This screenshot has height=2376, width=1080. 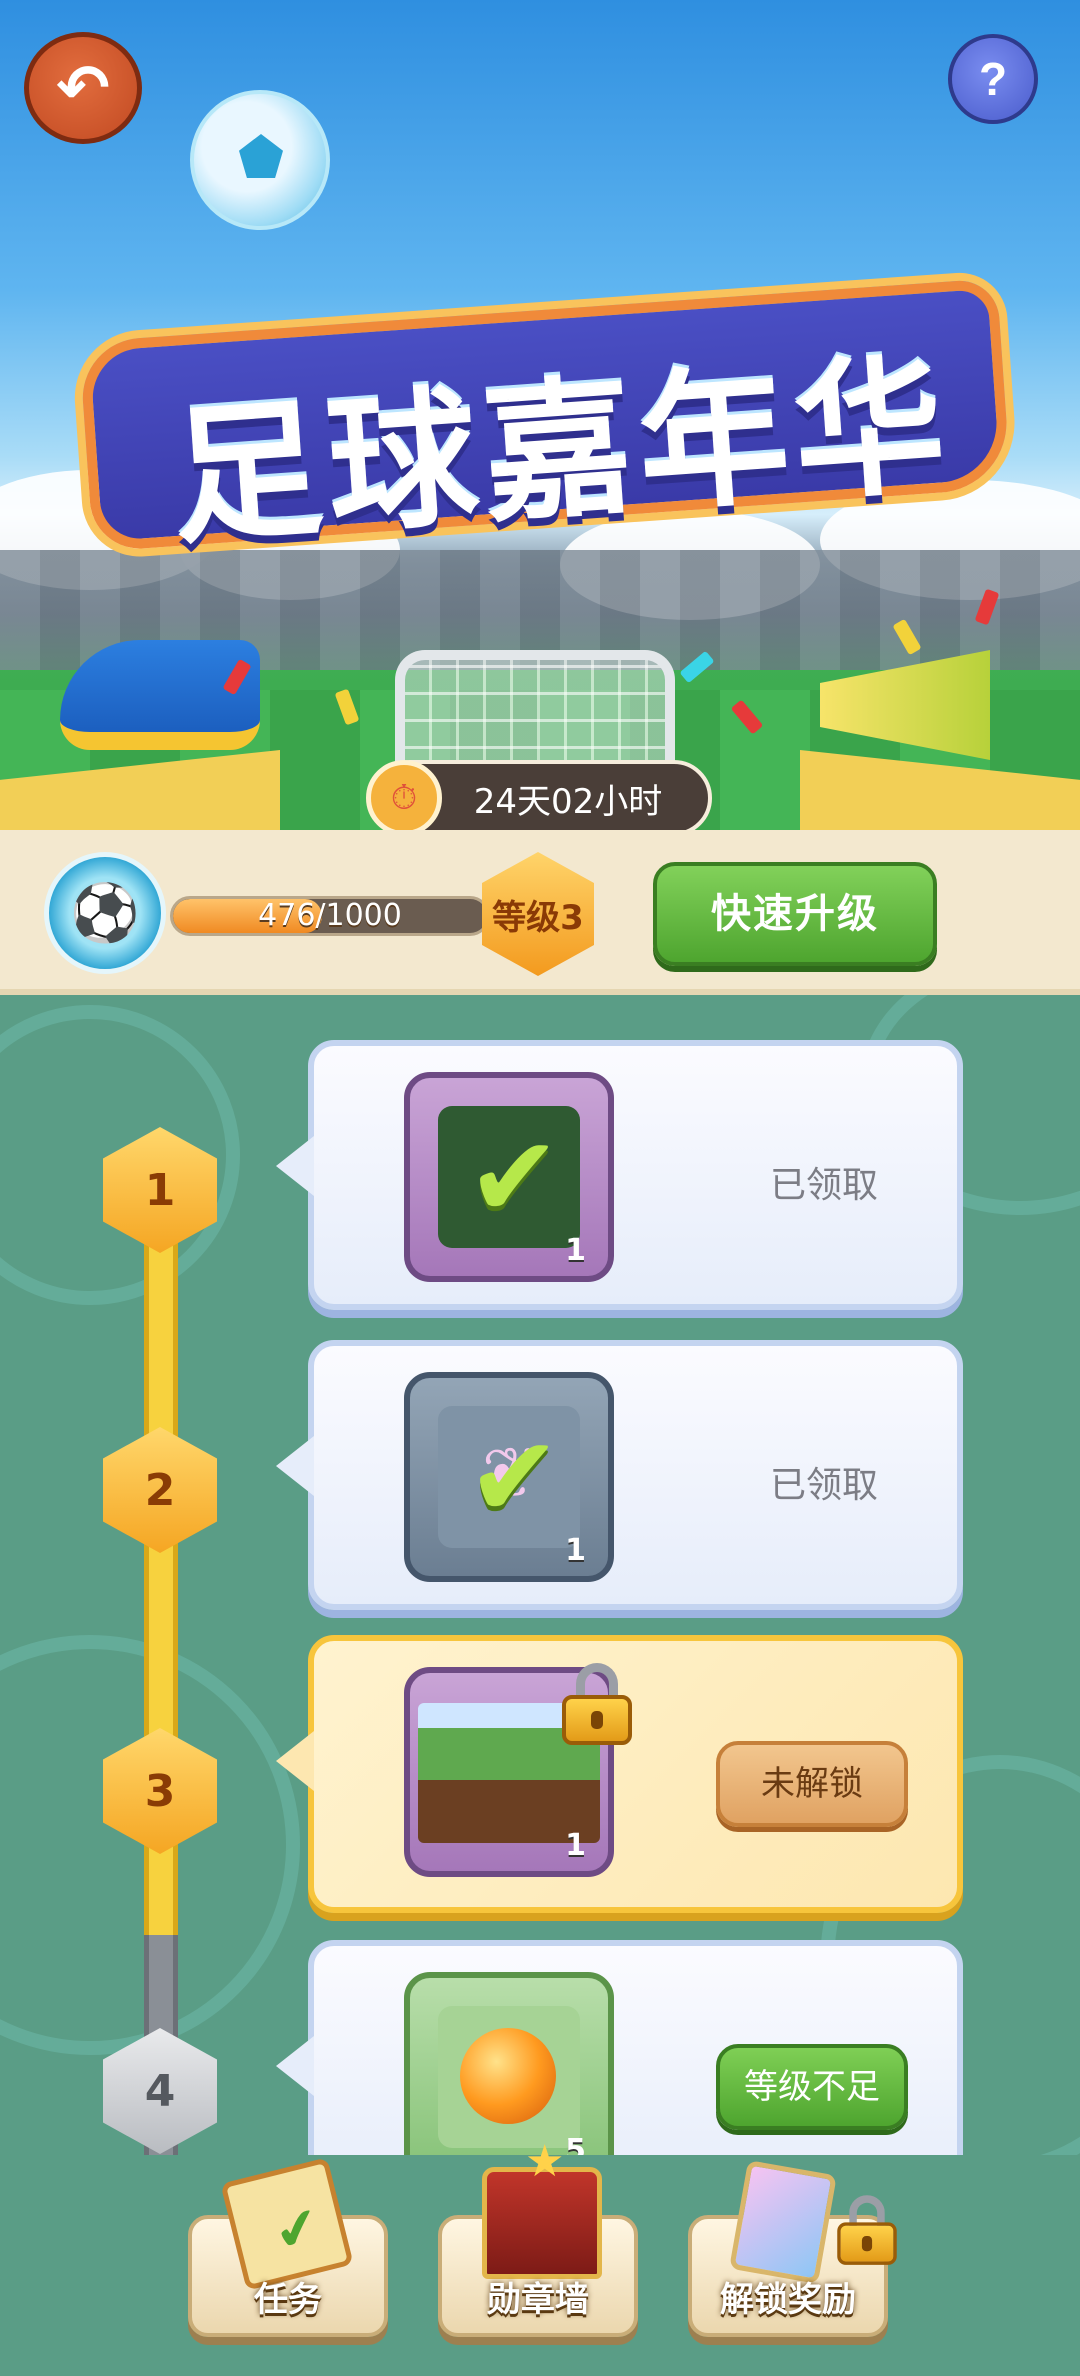 I want to click on medal-wall-button: 勋章墙, so click(x=538, y=2236).